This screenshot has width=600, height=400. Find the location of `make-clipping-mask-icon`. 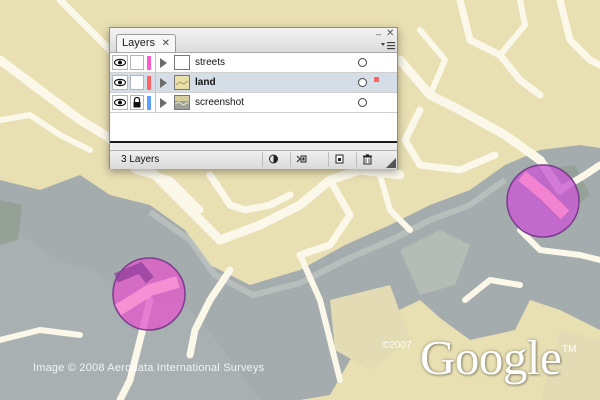

make-clipping-mask-icon is located at coordinates (273, 159).